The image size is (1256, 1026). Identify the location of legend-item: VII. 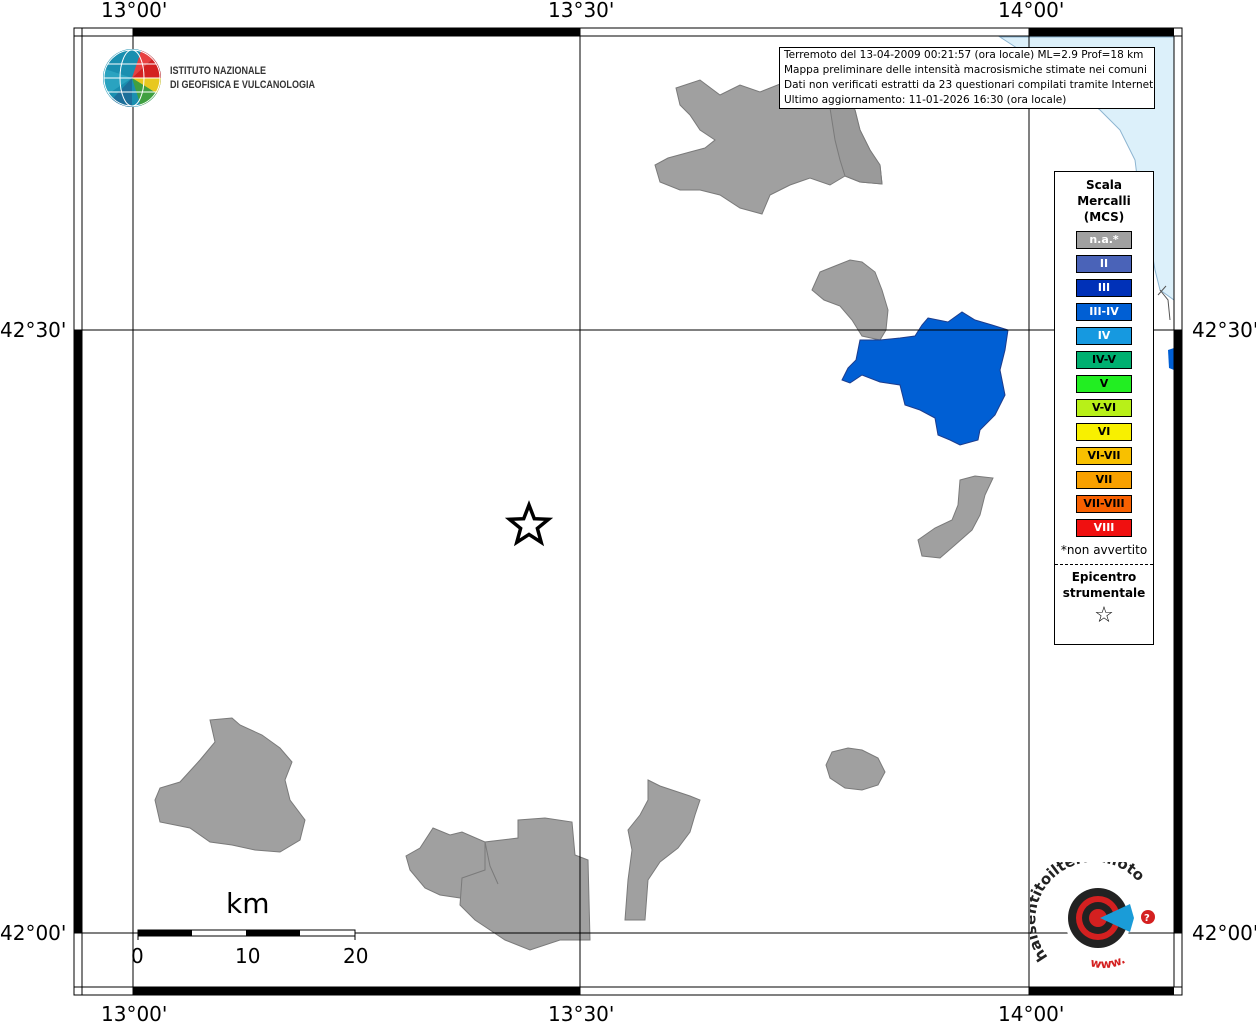
(1104, 480).